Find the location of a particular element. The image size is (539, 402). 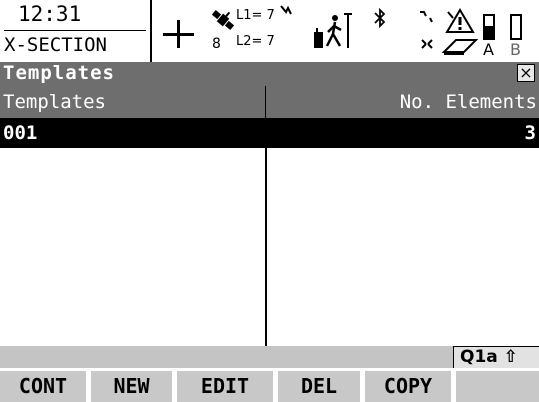

battery-b-icon is located at coordinates (516, 27).